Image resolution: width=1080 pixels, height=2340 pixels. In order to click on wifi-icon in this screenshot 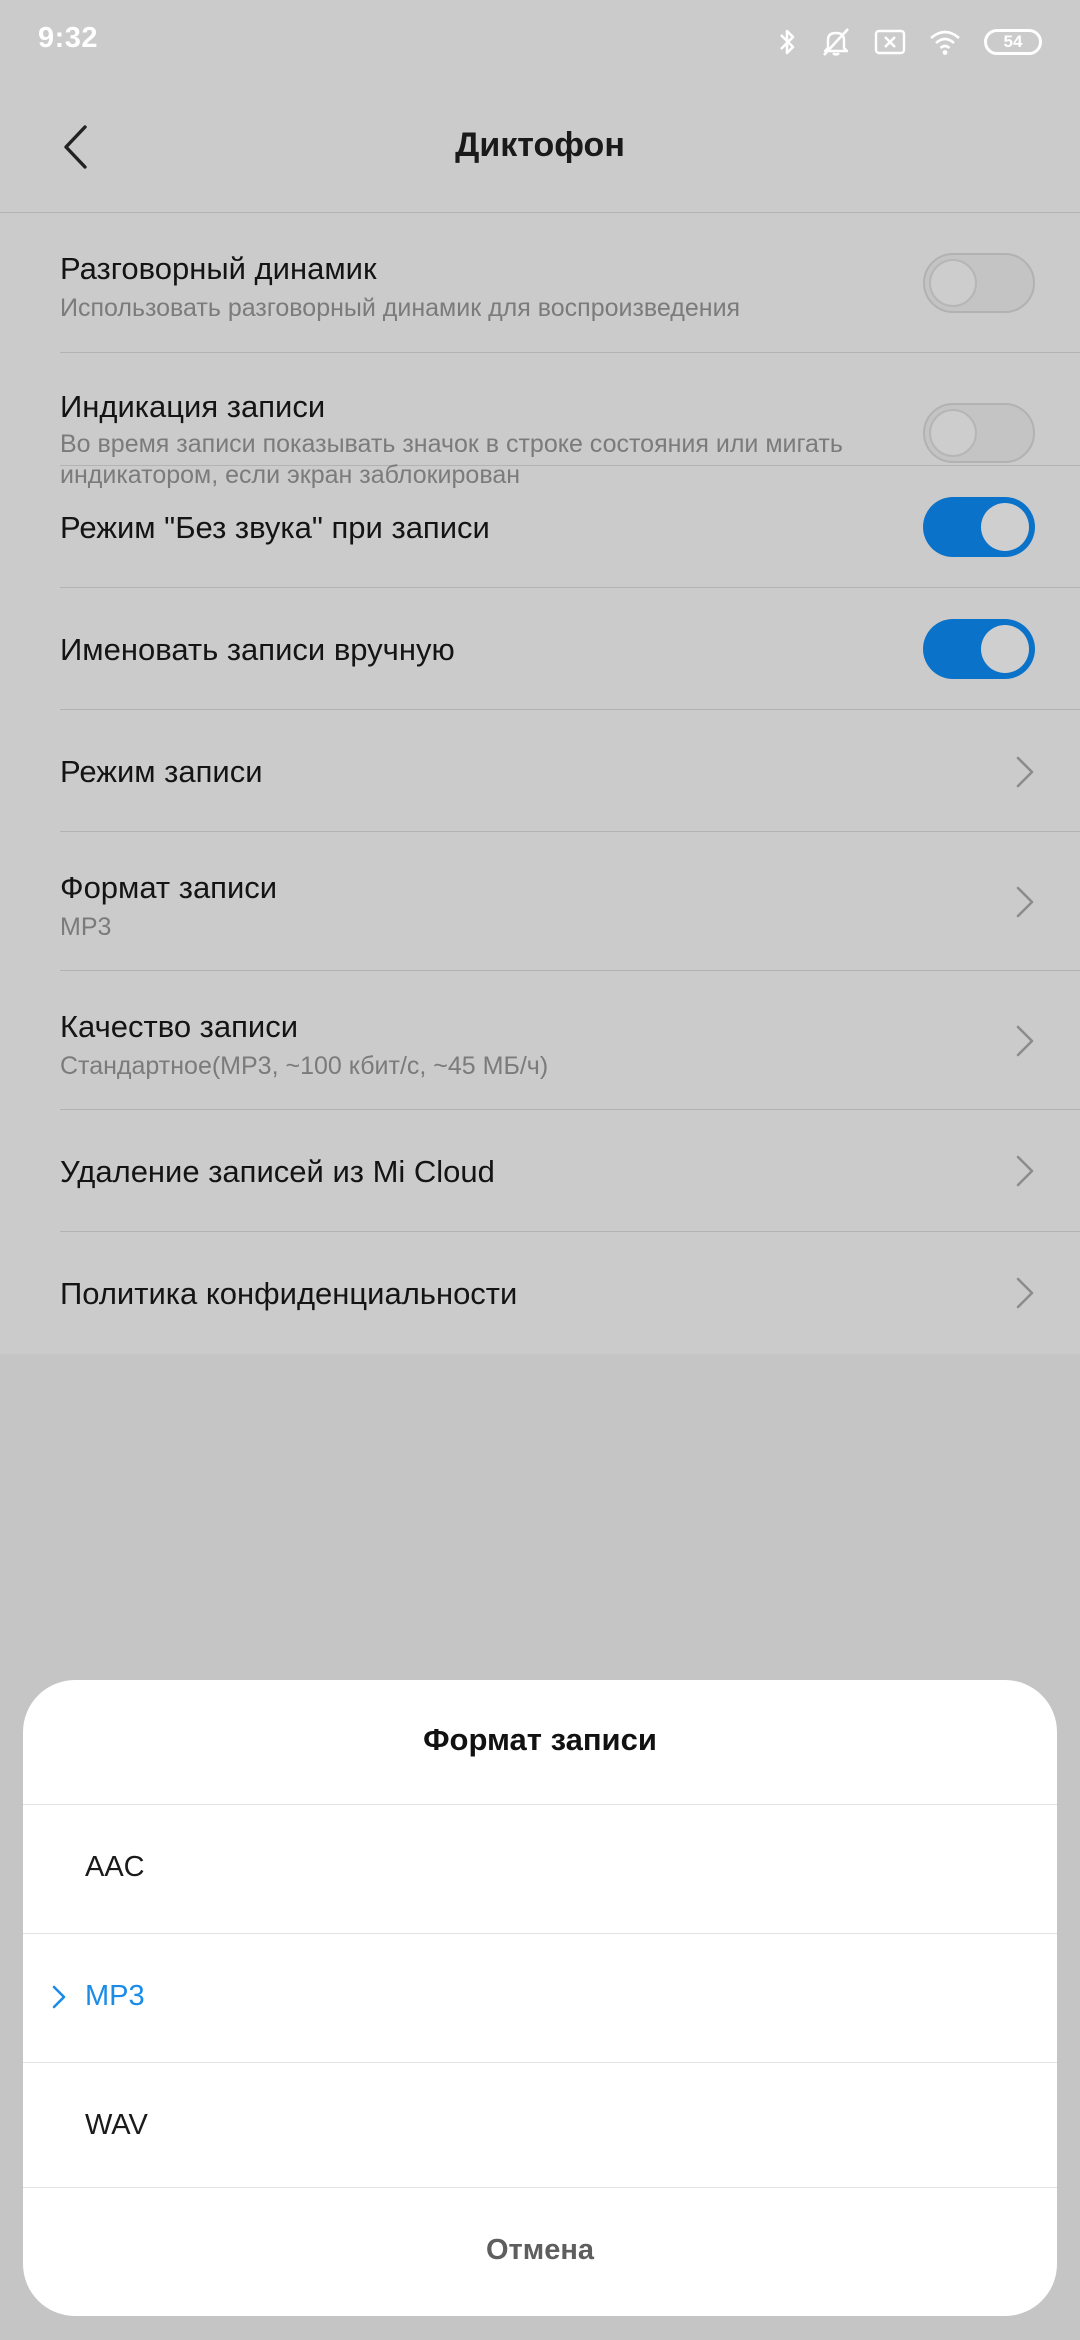, I will do `click(945, 42)`.